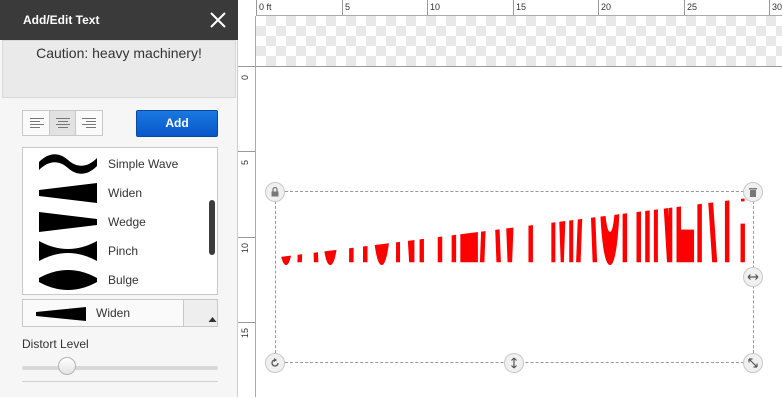 This screenshot has width=782, height=398. I want to click on distort-slider-thumb, so click(66, 366).